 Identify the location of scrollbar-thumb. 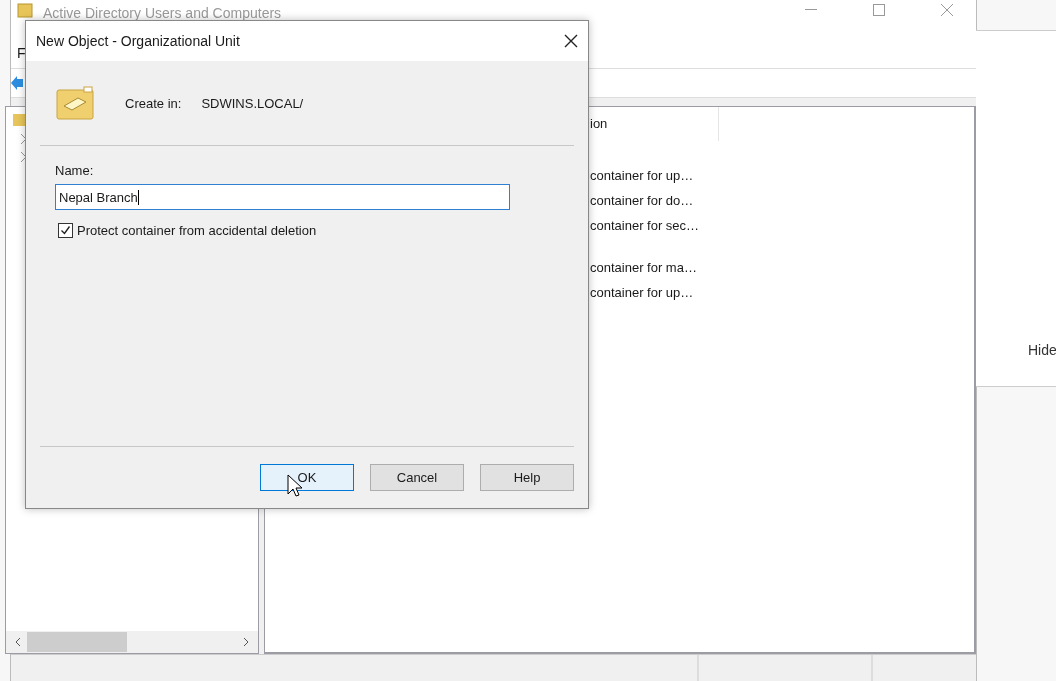
(77, 642).